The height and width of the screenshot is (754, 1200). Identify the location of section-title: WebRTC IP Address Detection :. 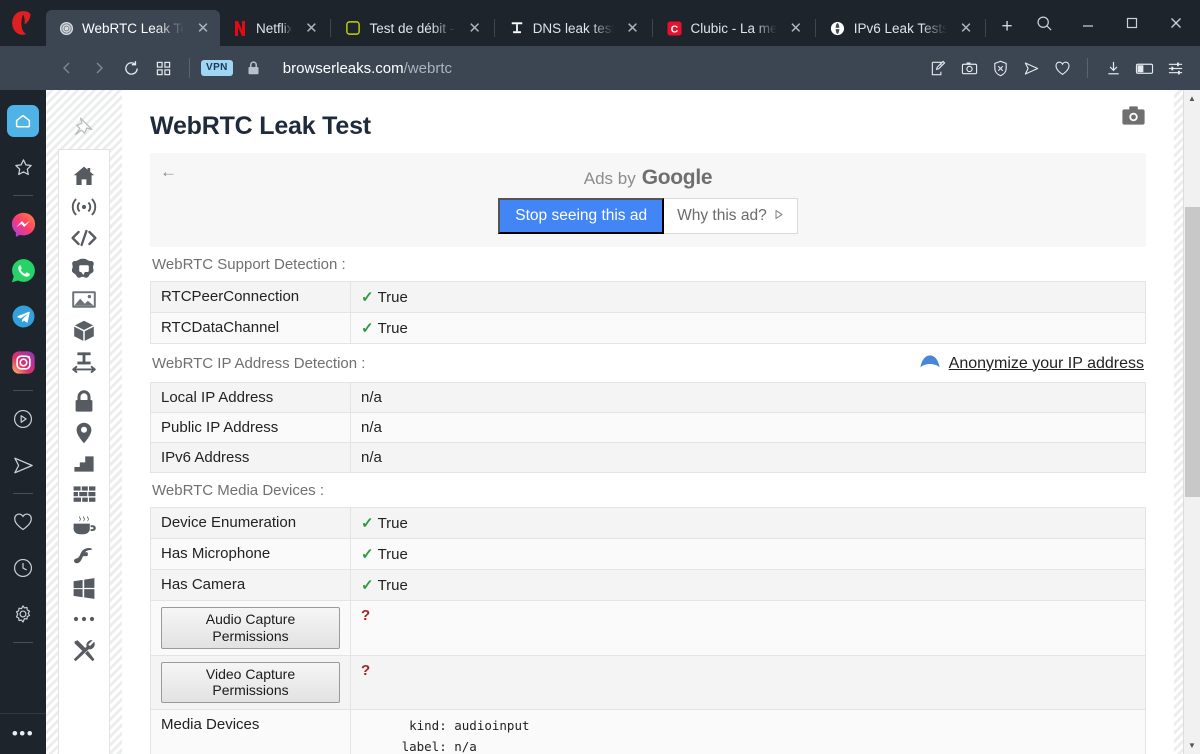
(259, 363).